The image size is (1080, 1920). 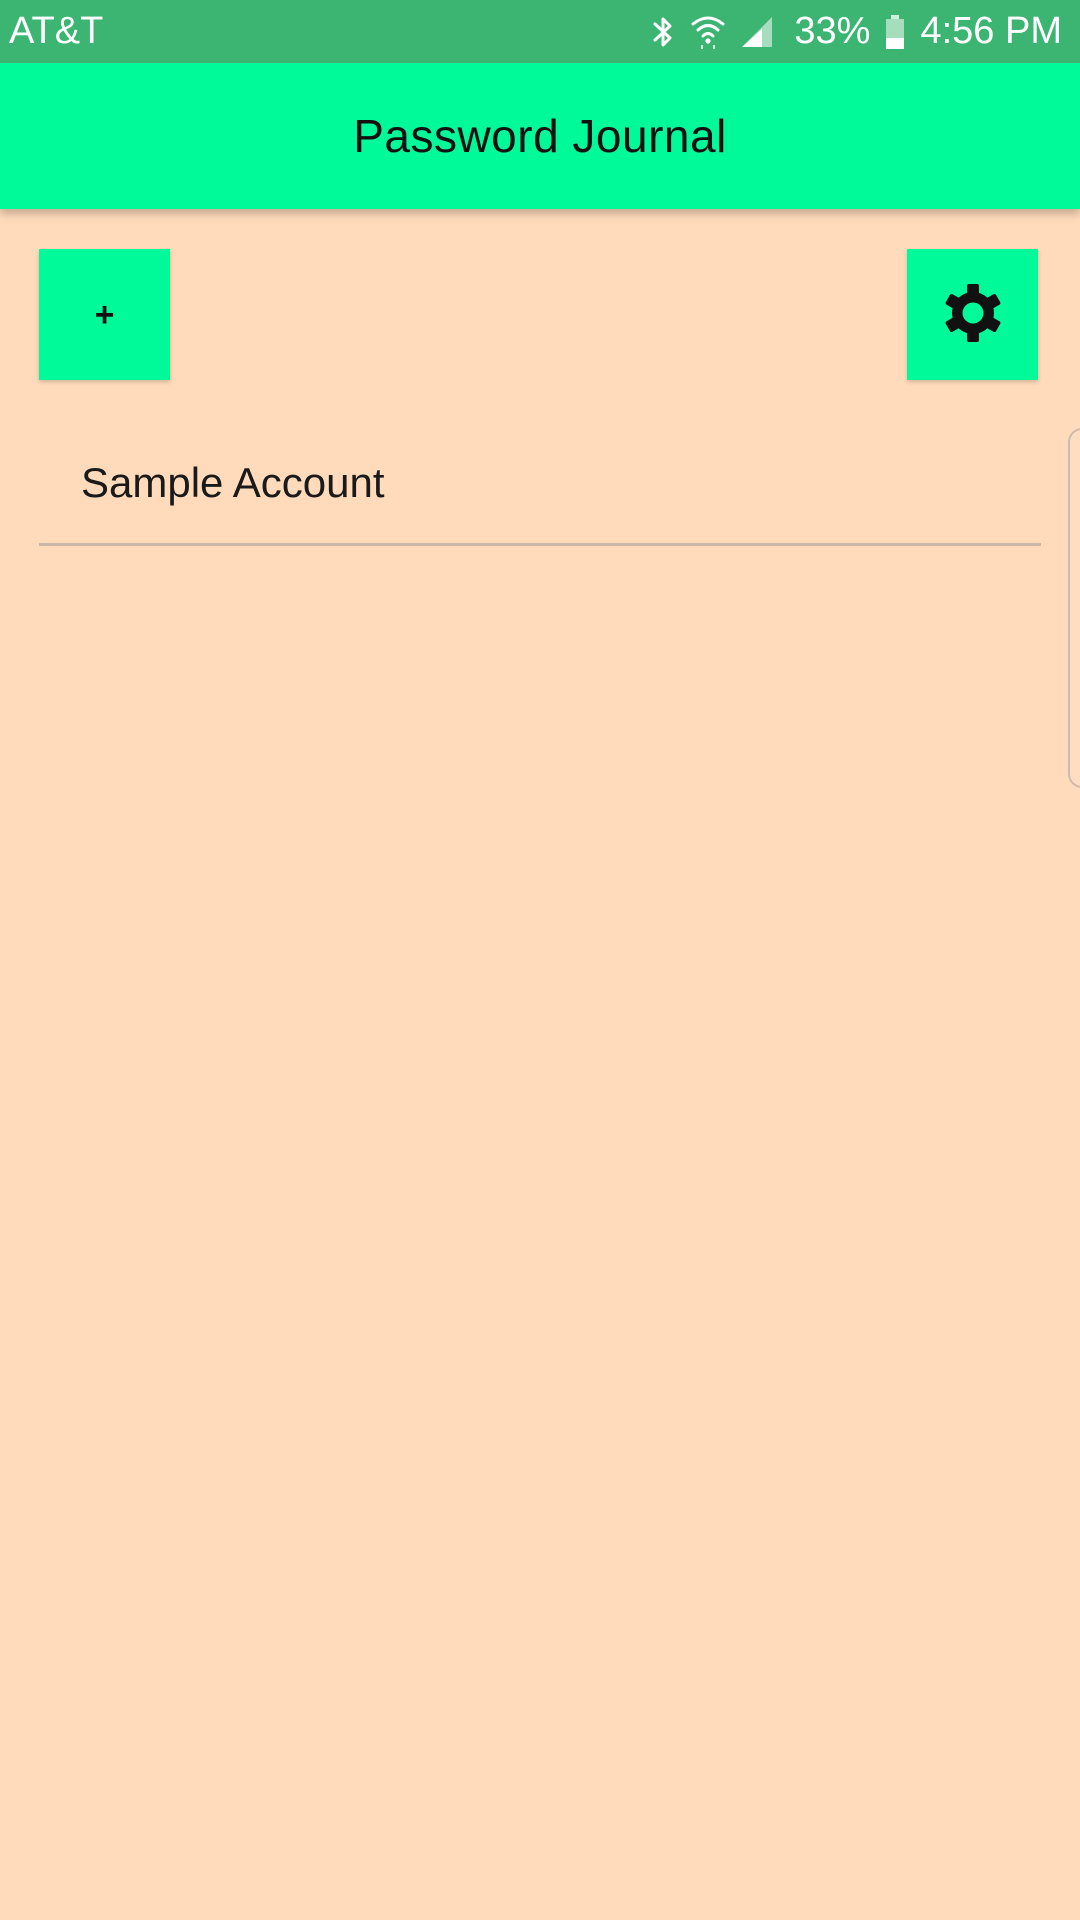 What do you see at coordinates (233, 482) in the screenshot?
I see `account-name: Sample Account` at bounding box center [233, 482].